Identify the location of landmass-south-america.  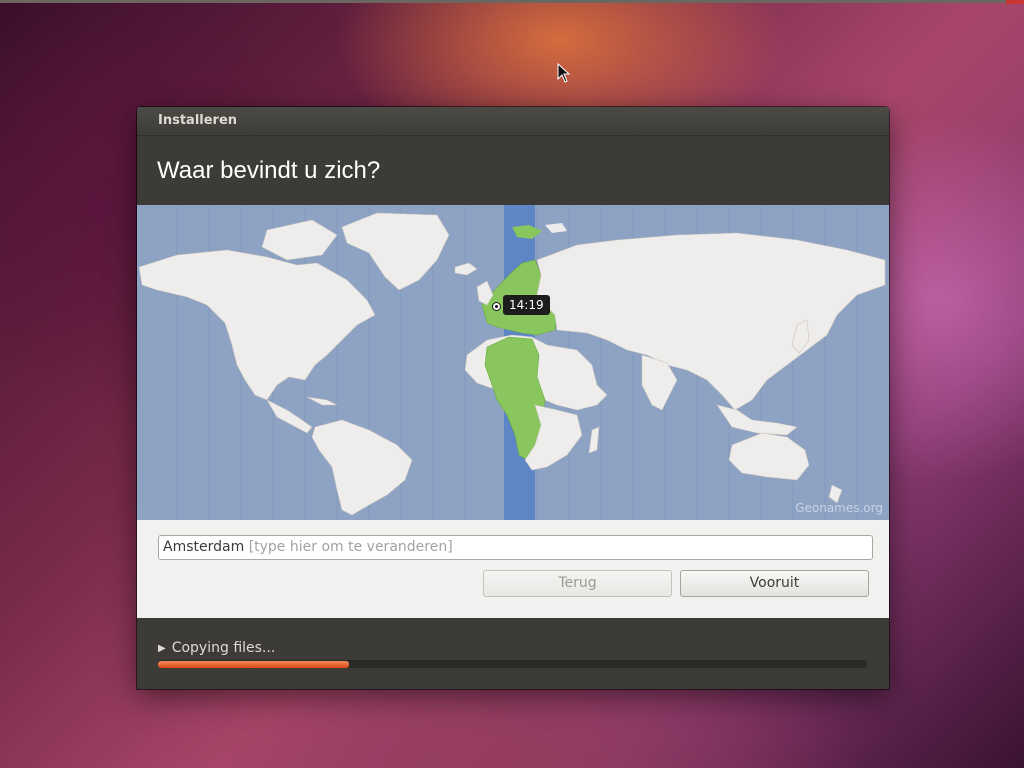
(362, 467).